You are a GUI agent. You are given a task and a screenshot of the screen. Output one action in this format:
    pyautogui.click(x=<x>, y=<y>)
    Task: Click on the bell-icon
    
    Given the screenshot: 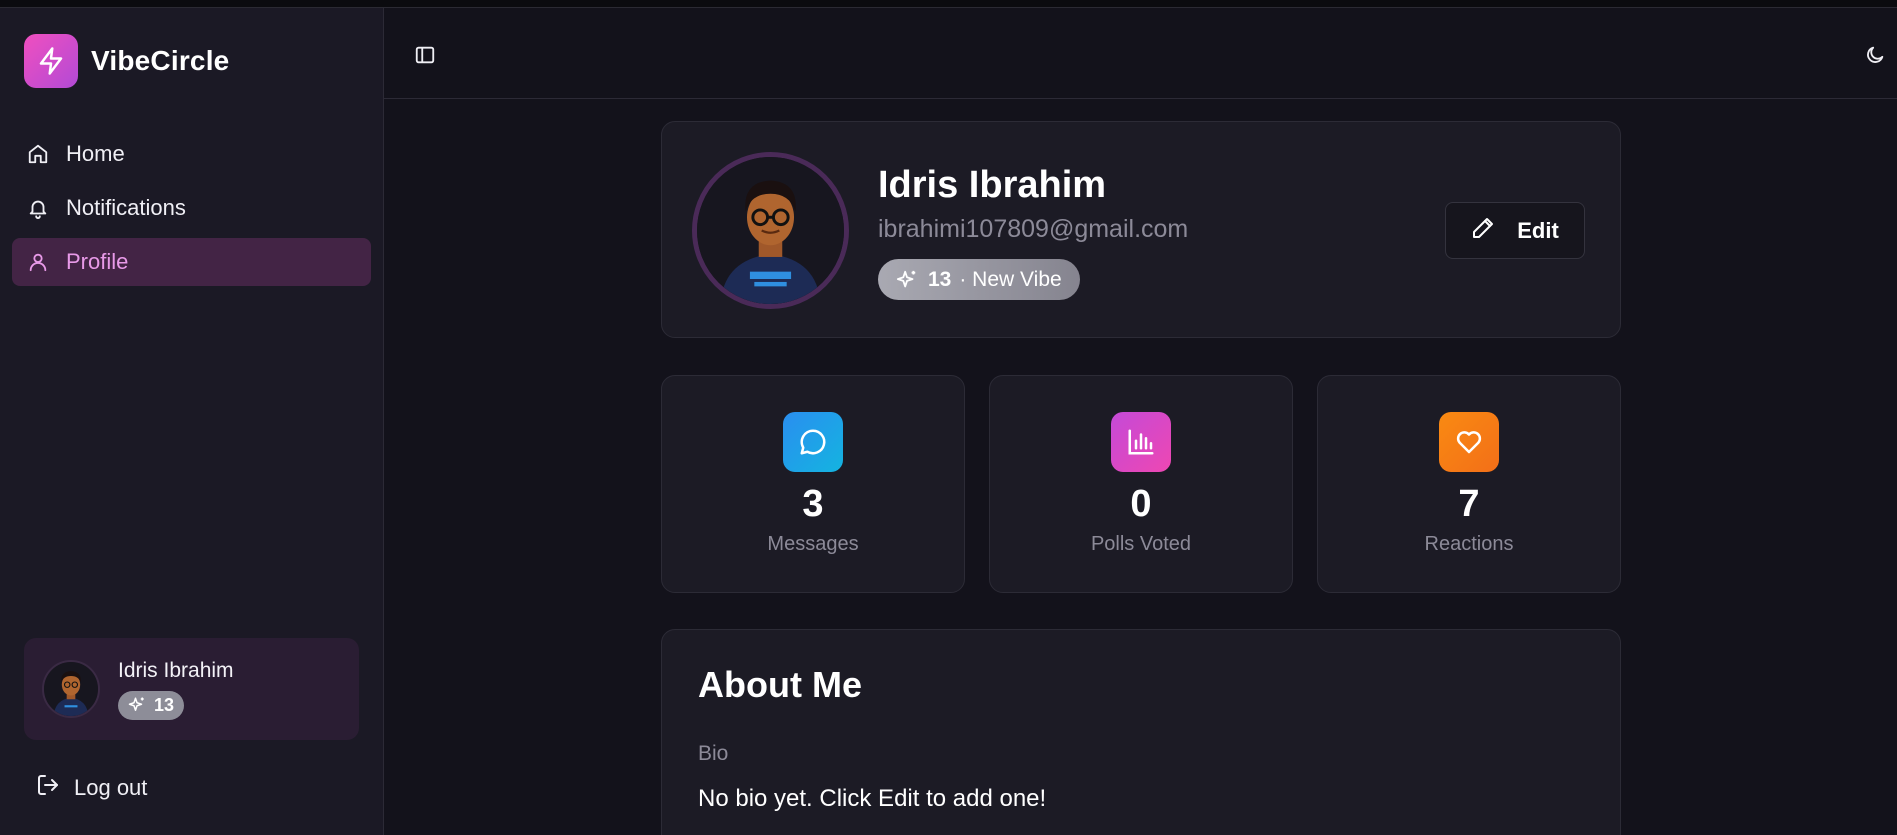 What is the action you would take?
    pyautogui.click(x=38, y=208)
    